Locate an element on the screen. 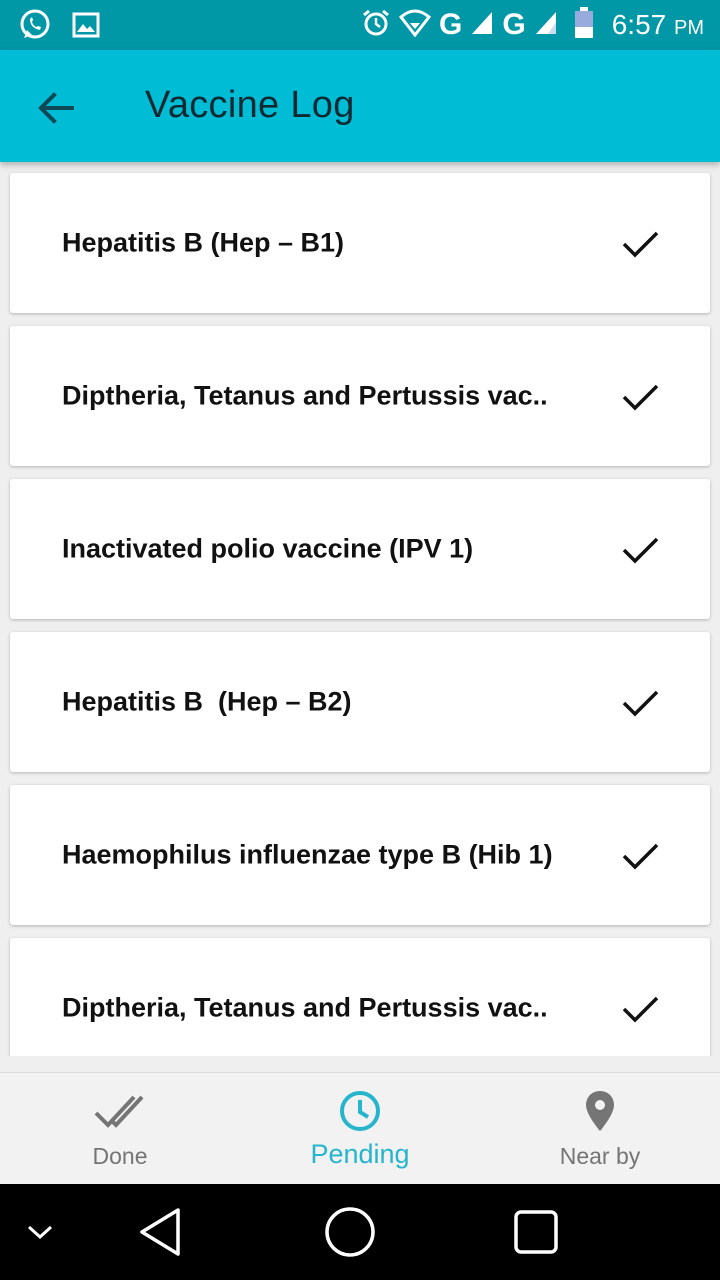 The image size is (720, 1280). double-check-icon is located at coordinates (120, 1113).